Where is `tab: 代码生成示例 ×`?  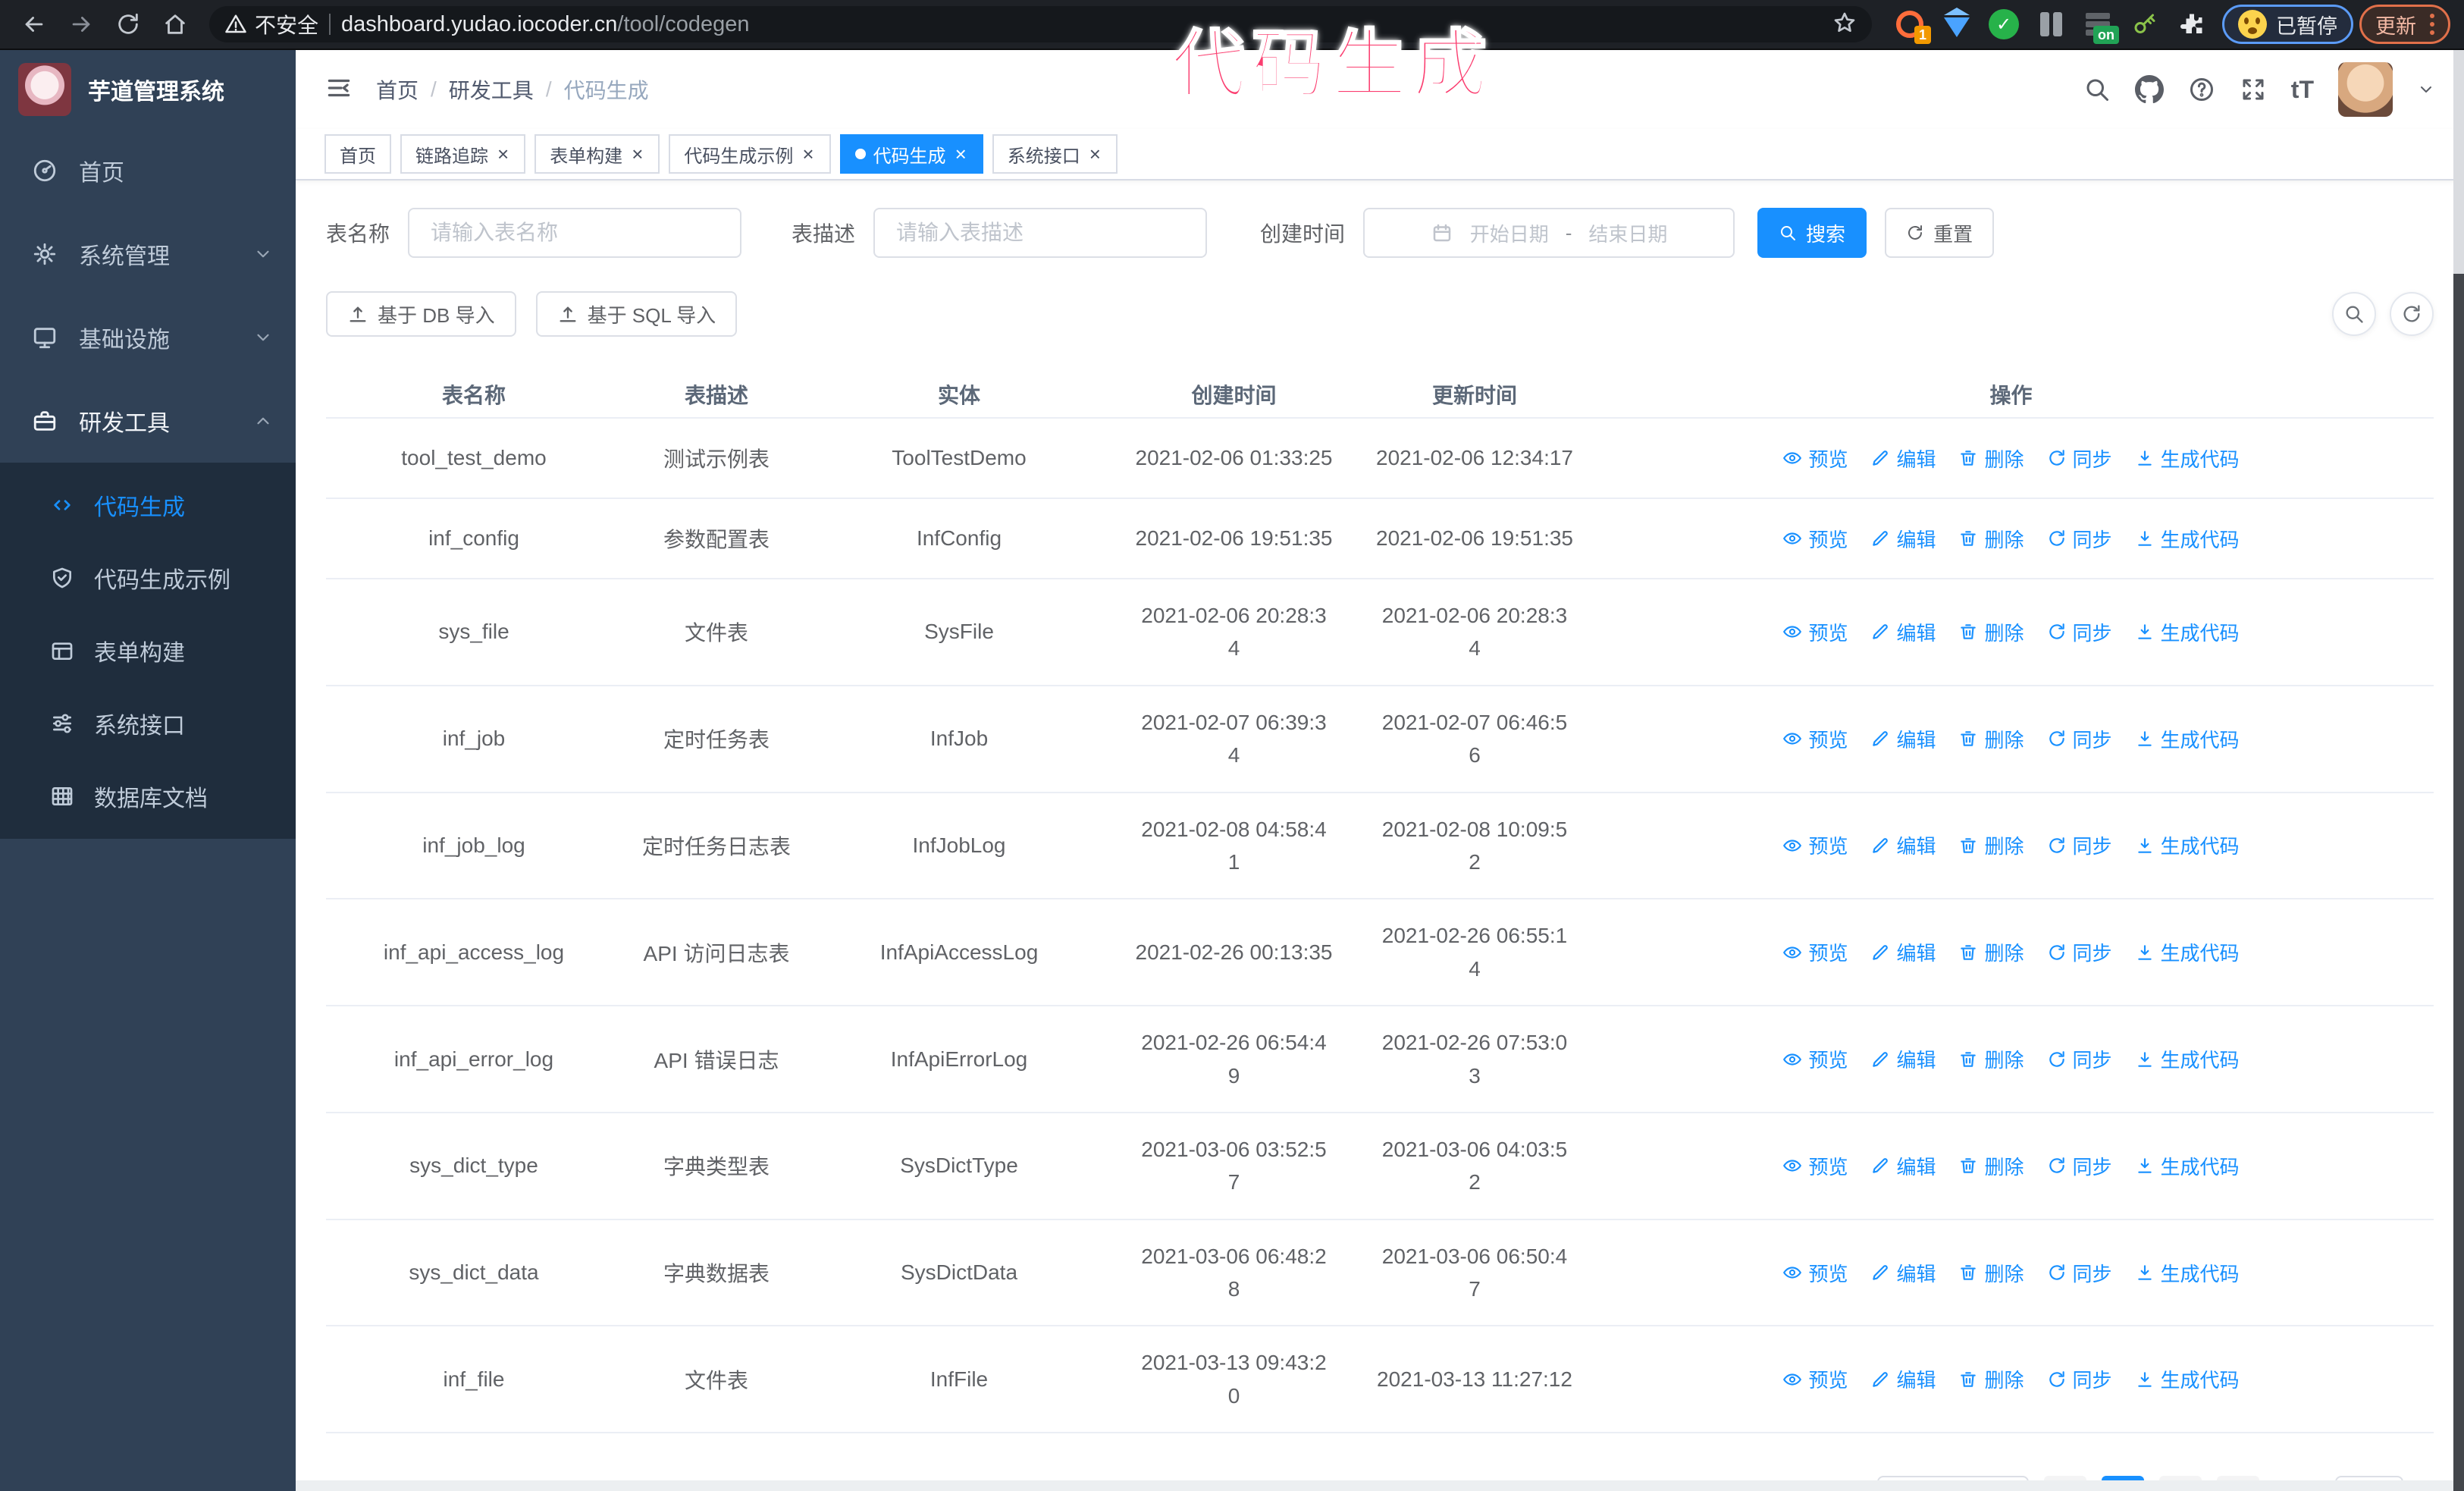 tab: 代码生成示例 × is located at coordinates (750, 154).